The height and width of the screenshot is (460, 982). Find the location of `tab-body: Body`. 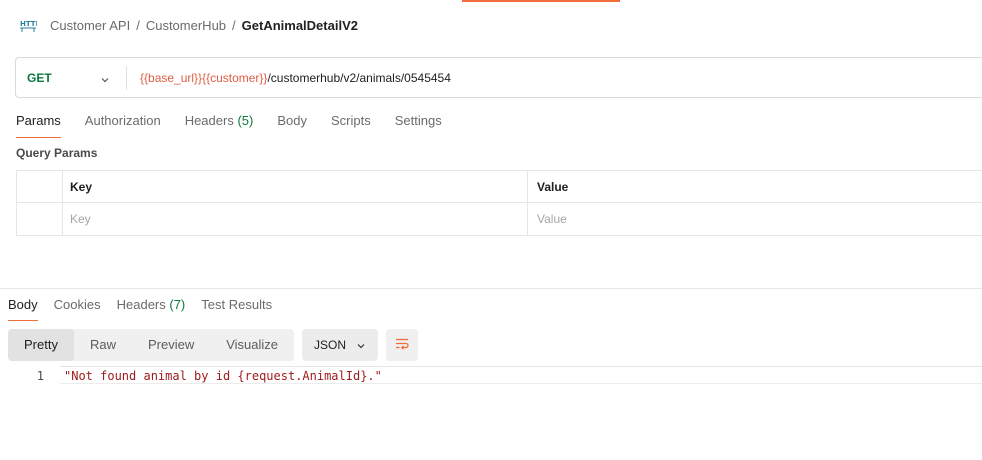

tab-body: Body is located at coordinates (292, 125).